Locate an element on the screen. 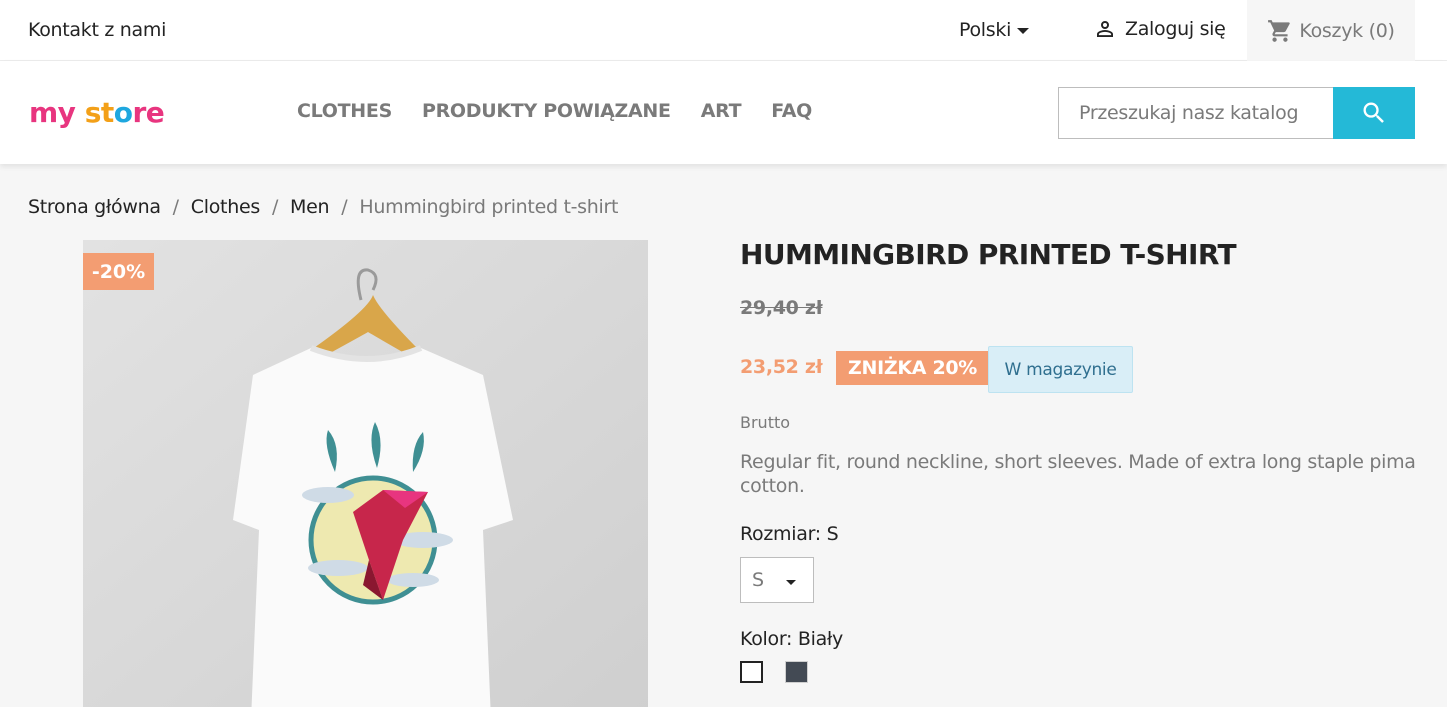  discount-flag: -20% is located at coordinates (118, 271).